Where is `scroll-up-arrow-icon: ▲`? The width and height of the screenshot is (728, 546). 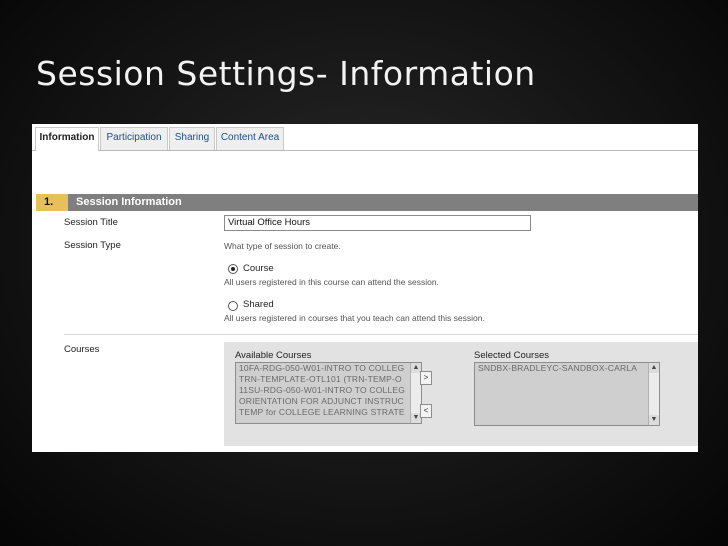
scroll-up-arrow-icon: ▲ is located at coordinates (654, 368).